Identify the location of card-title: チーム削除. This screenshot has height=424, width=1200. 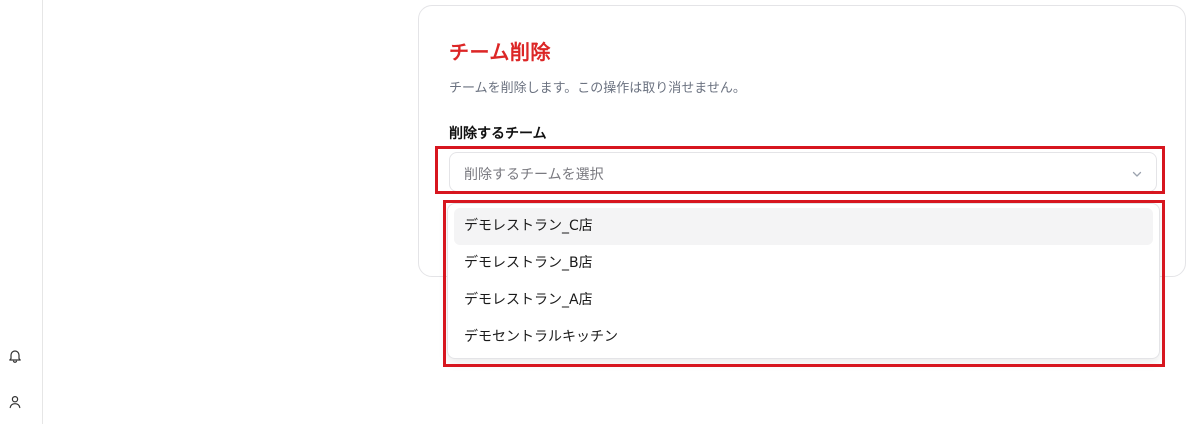
(500, 52).